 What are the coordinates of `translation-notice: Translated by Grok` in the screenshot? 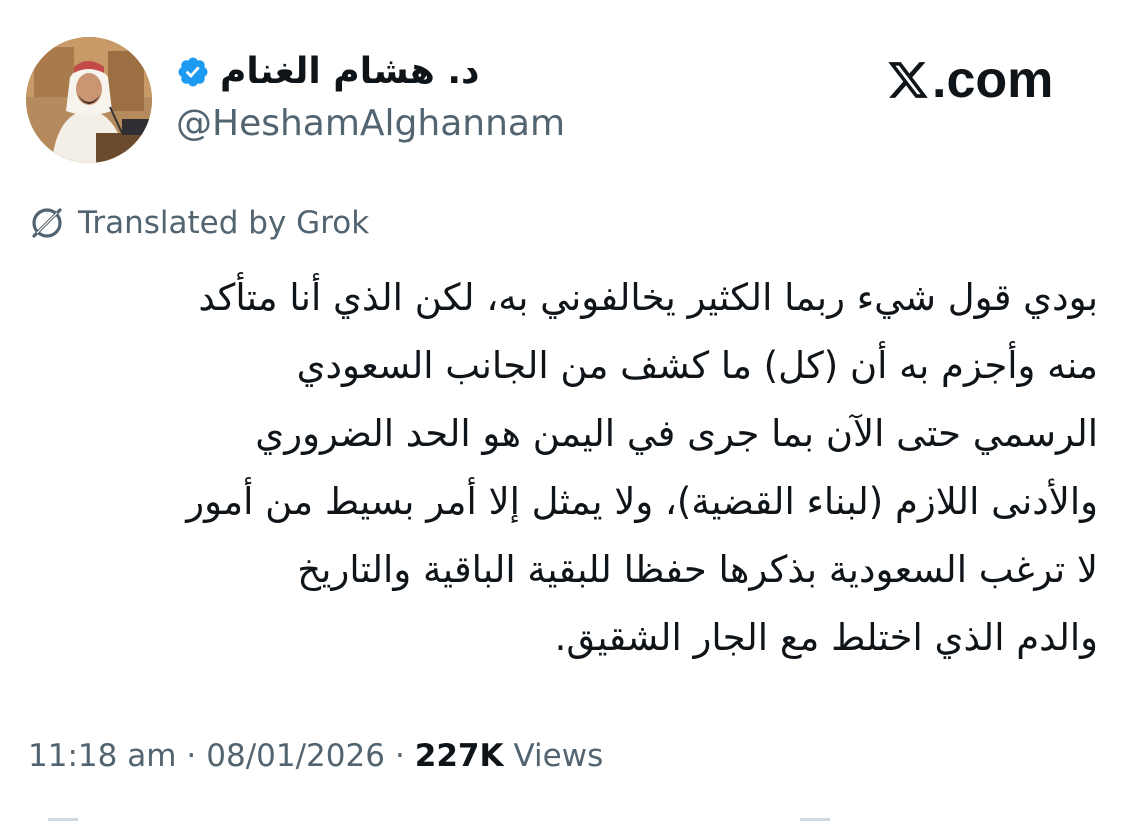 It's located at (198, 223).